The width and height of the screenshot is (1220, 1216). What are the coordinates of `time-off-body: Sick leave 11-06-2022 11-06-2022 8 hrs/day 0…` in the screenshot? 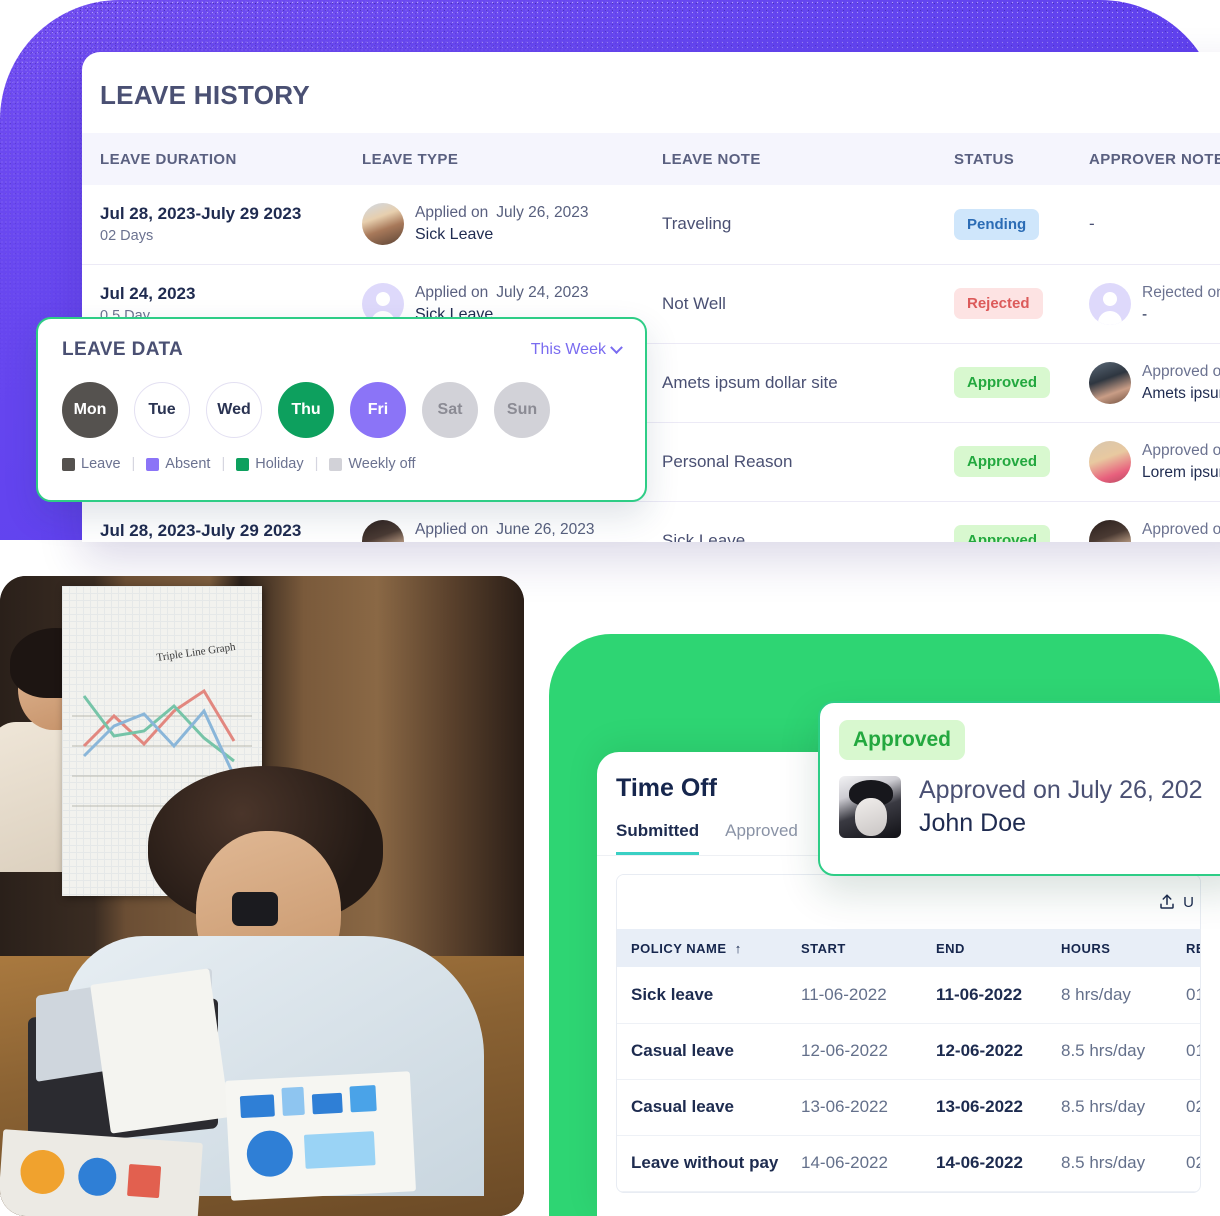 It's located at (908, 1079).